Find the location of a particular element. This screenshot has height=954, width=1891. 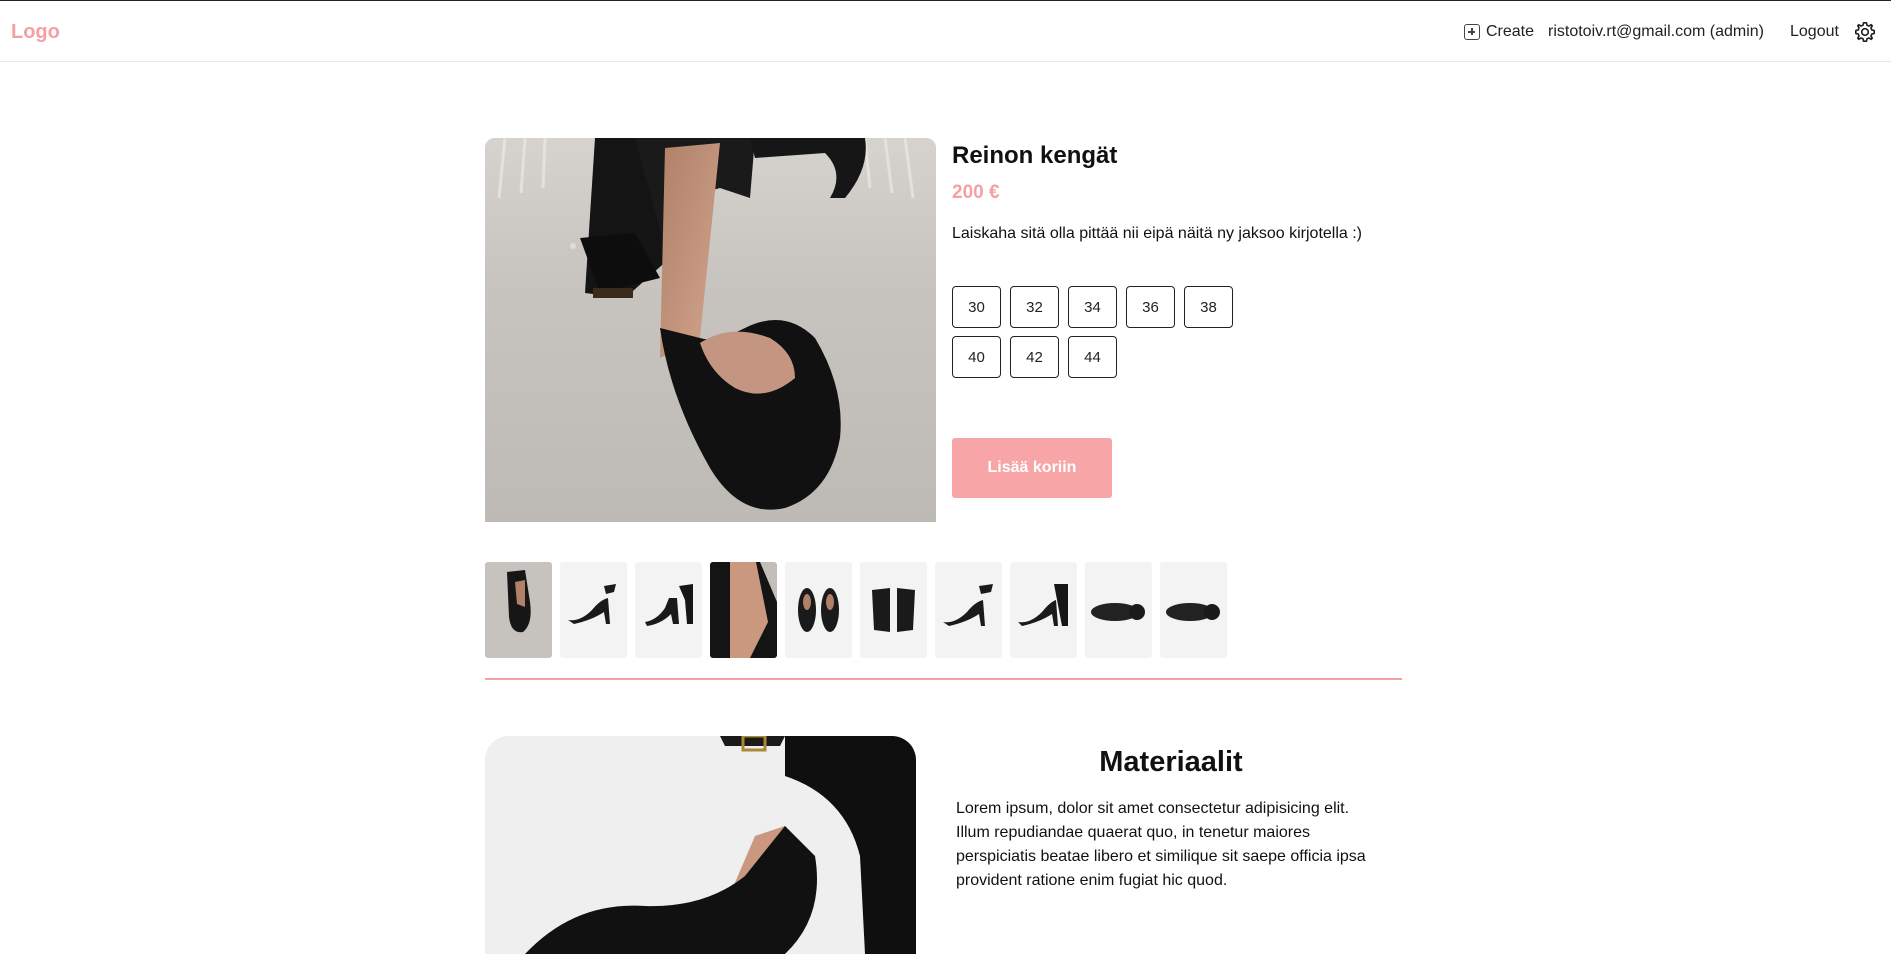

size-option: 36 is located at coordinates (1150, 307).